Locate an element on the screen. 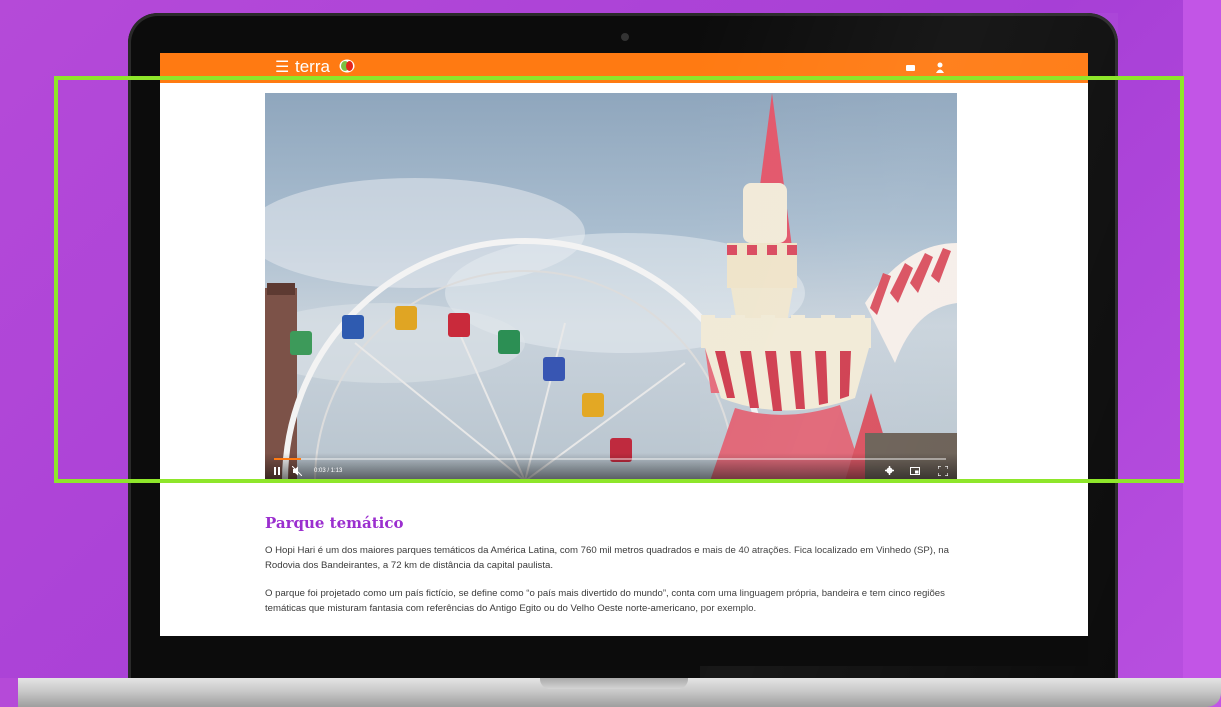 This screenshot has height=707, width=1221. laptop-bezel is located at coordinates (624, 651).